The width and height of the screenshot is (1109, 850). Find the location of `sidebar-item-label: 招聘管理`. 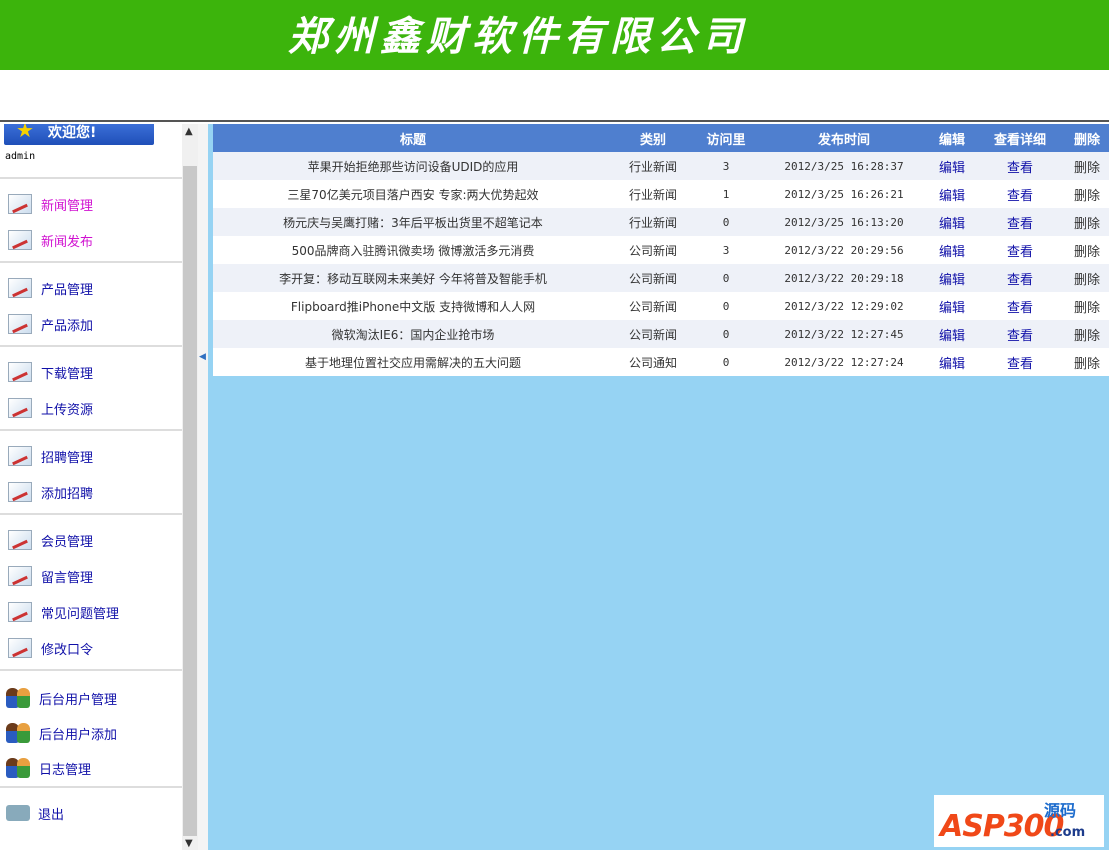

sidebar-item-label: 招聘管理 is located at coordinates (67, 458).